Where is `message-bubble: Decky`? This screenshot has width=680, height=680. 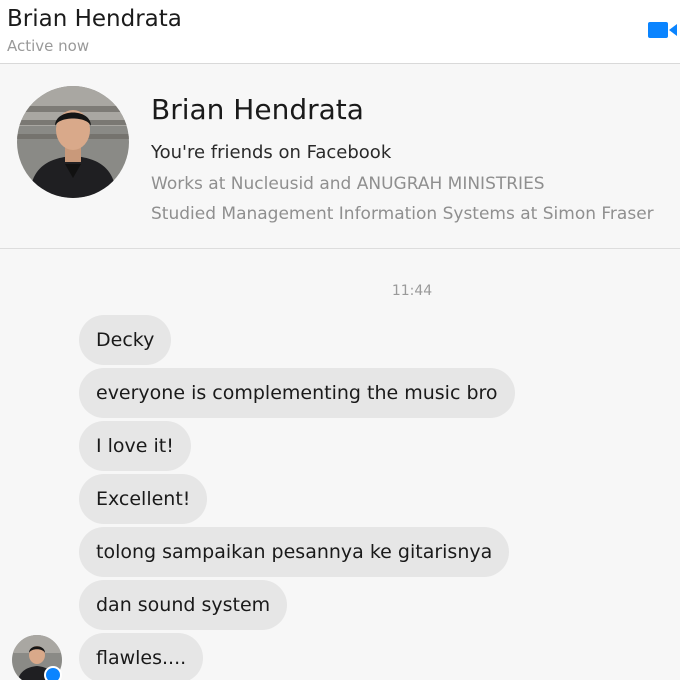 message-bubble: Decky is located at coordinates (125, 340).